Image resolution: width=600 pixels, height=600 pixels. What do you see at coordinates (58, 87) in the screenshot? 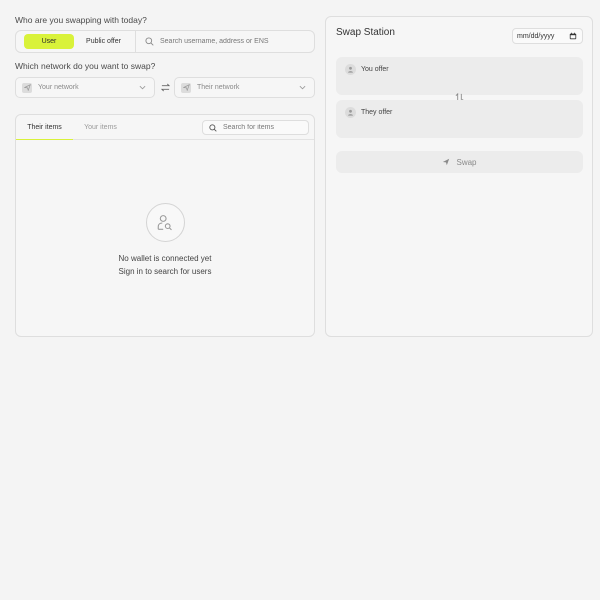
I see `your-network-placeholder: Your network` at bounding box center [58, 87].